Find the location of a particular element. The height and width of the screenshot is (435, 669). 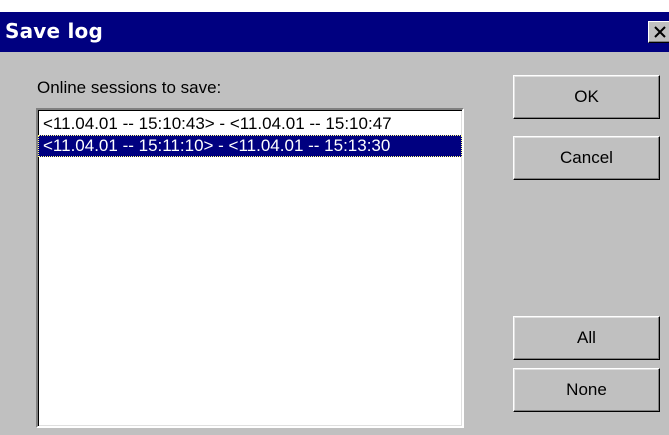

sessions-label: Online sessions to save: is located at coordinates (129, 87).